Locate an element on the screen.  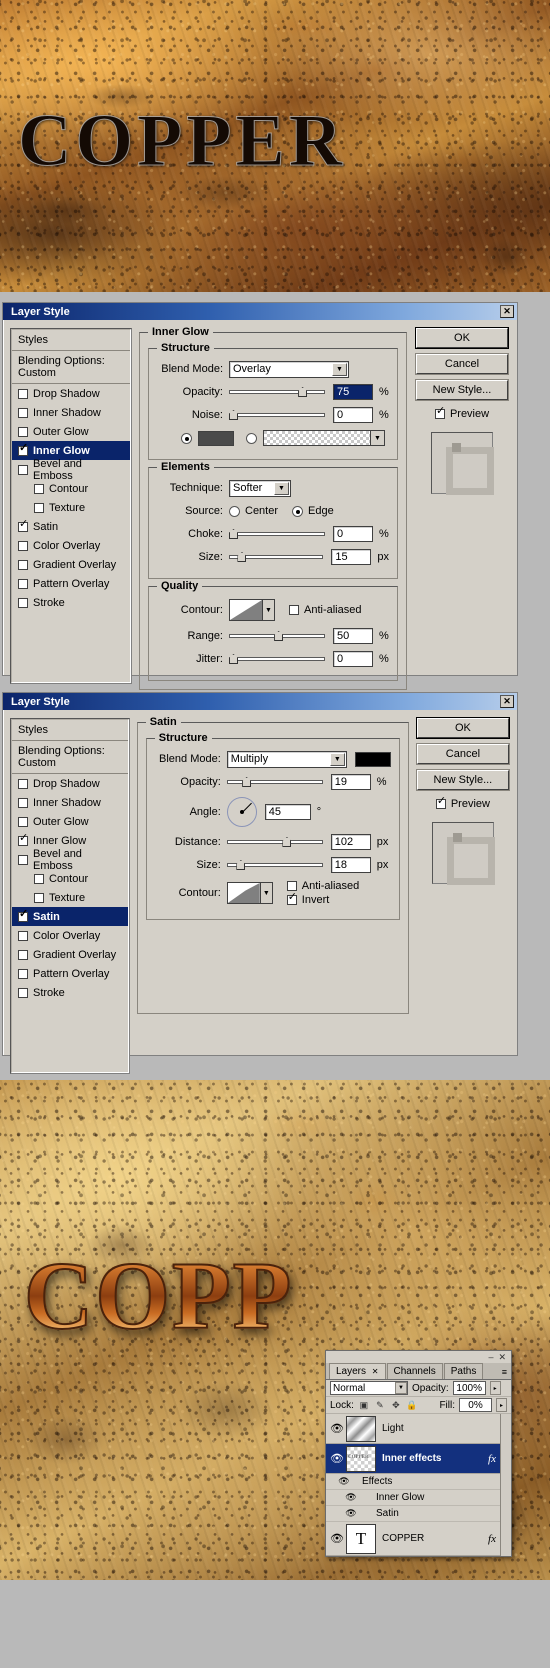
checkbox-bevel-and-emboss is located at coordinates (23, 859).